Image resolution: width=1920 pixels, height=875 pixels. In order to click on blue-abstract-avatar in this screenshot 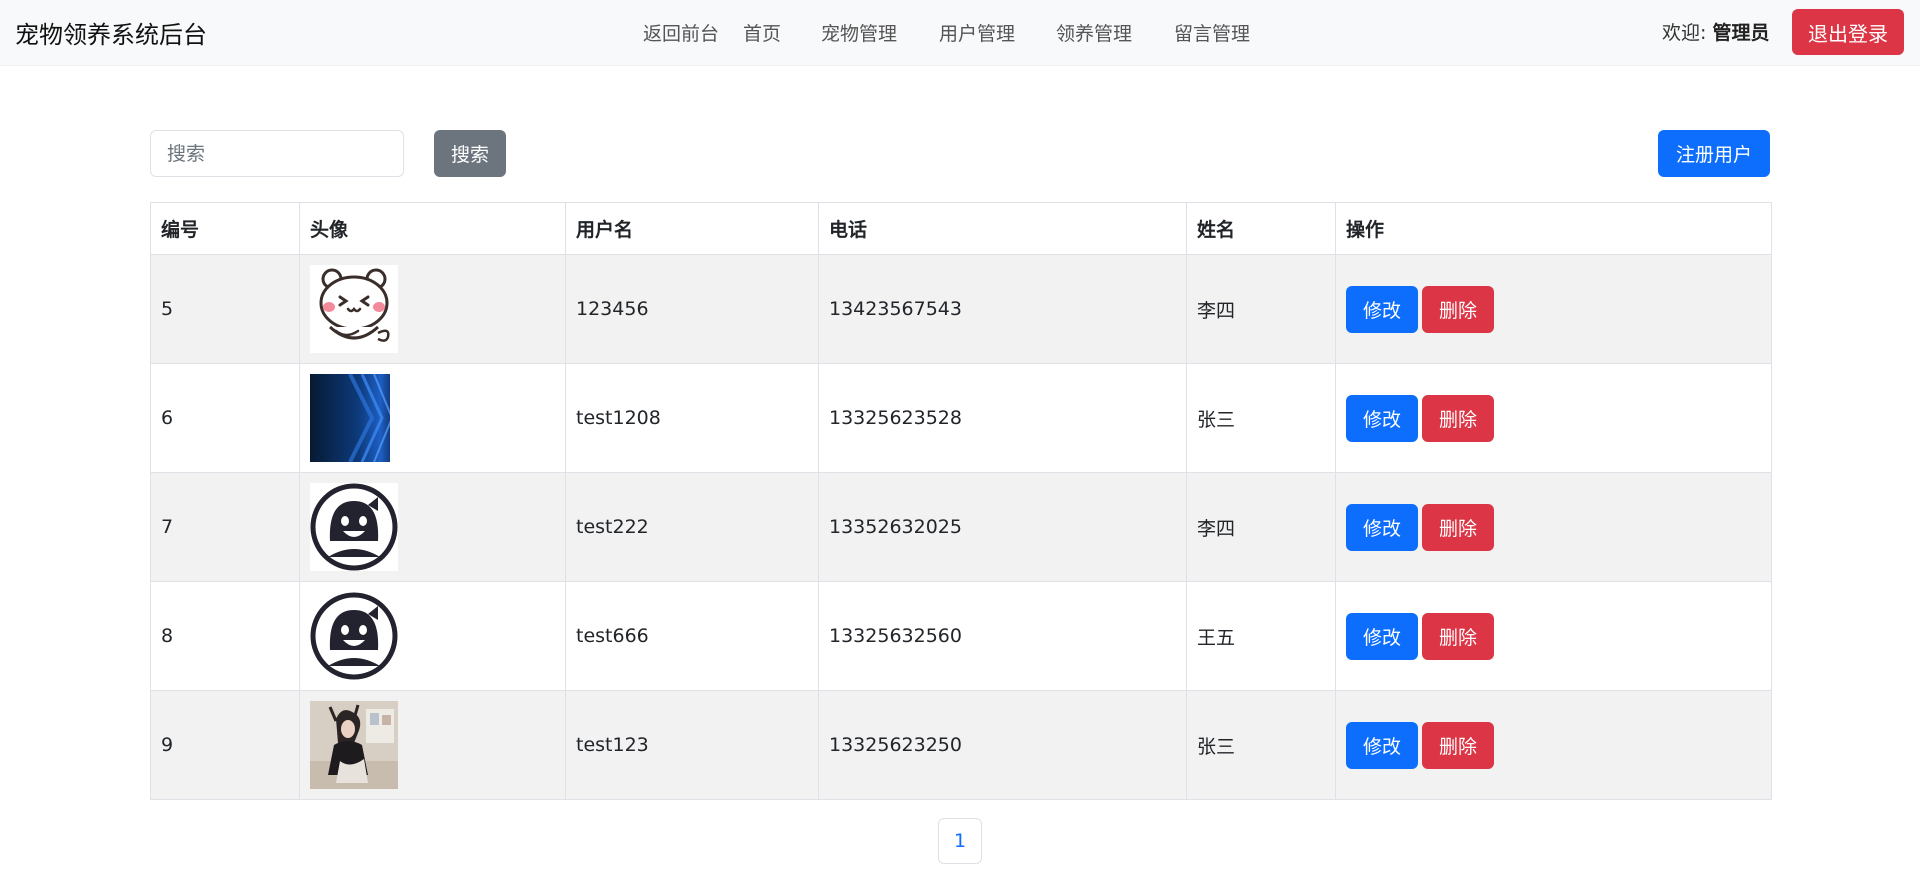, I will do `click(354, 418)`.